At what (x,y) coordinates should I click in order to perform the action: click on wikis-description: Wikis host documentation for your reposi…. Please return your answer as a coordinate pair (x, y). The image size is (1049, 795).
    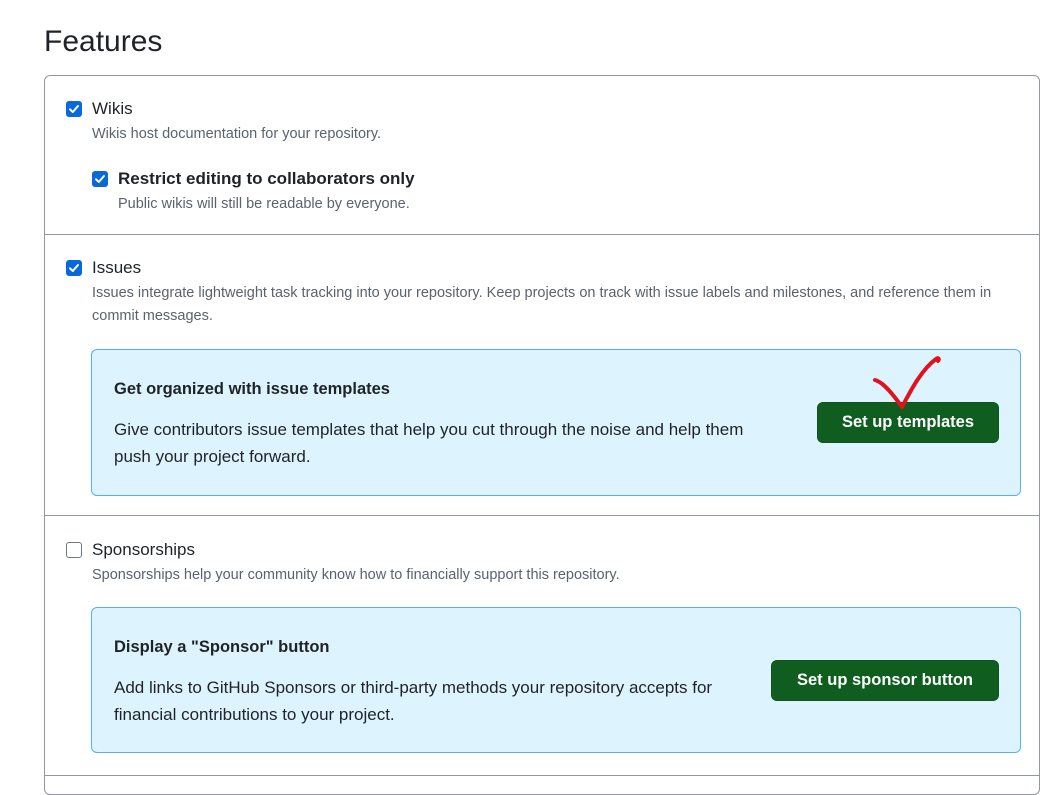
    Looking at the image, I should click on (237, 134).